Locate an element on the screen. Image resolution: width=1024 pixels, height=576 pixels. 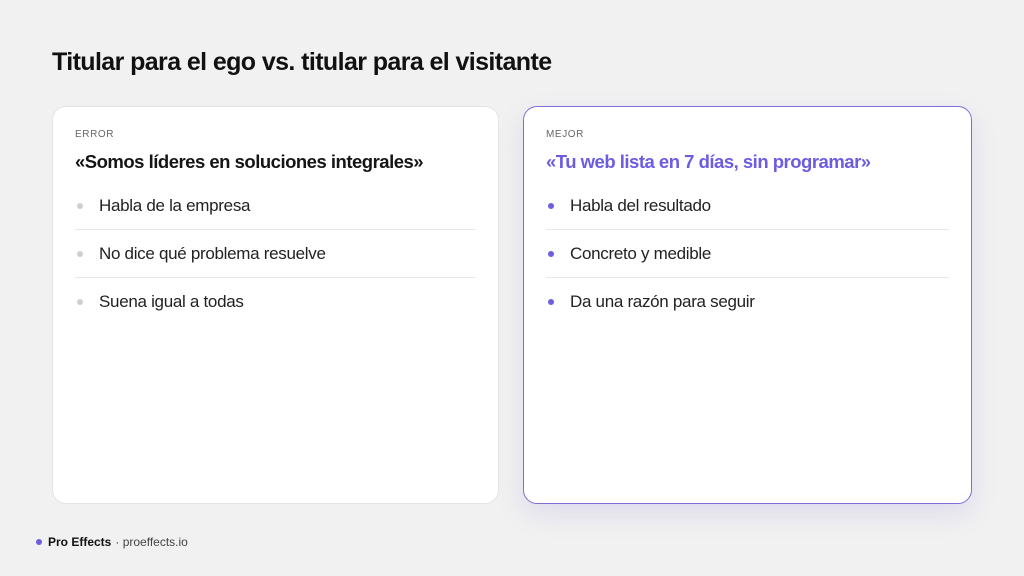
error-card-label: ERROR is located at coordinates (95, 134).